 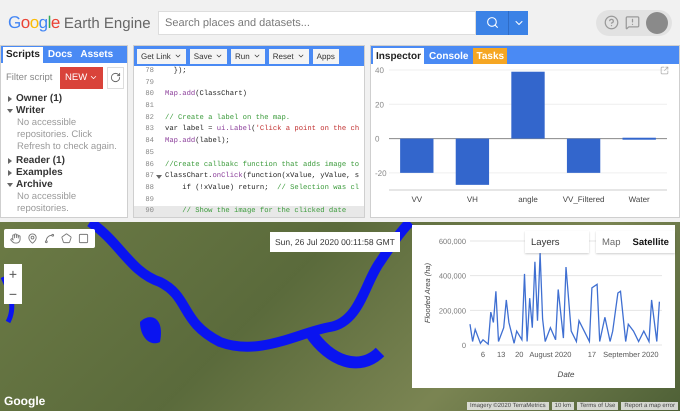 I want to click on axis-tick-label: -20, so click(x=381, y=173).